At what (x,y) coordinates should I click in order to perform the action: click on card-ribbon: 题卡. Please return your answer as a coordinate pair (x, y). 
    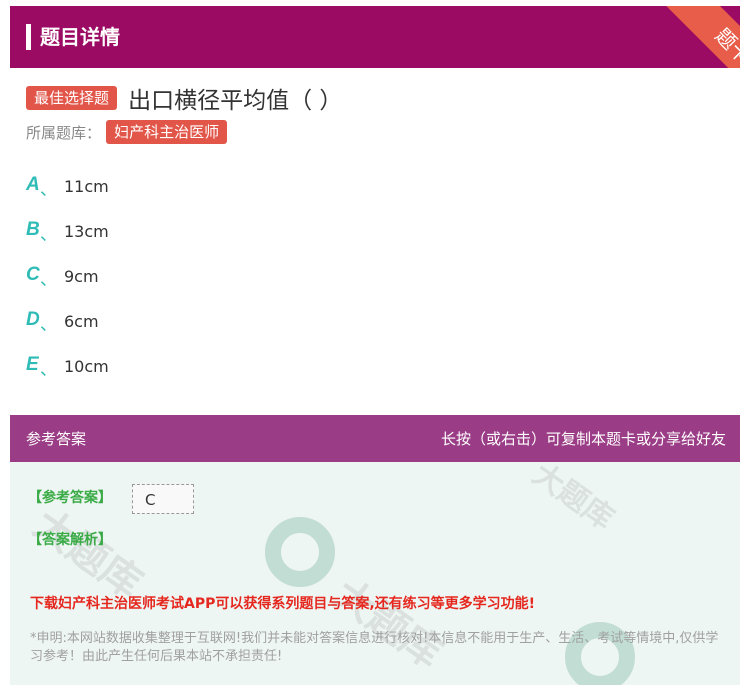
    Looking at the image, I should click on (700, 37).